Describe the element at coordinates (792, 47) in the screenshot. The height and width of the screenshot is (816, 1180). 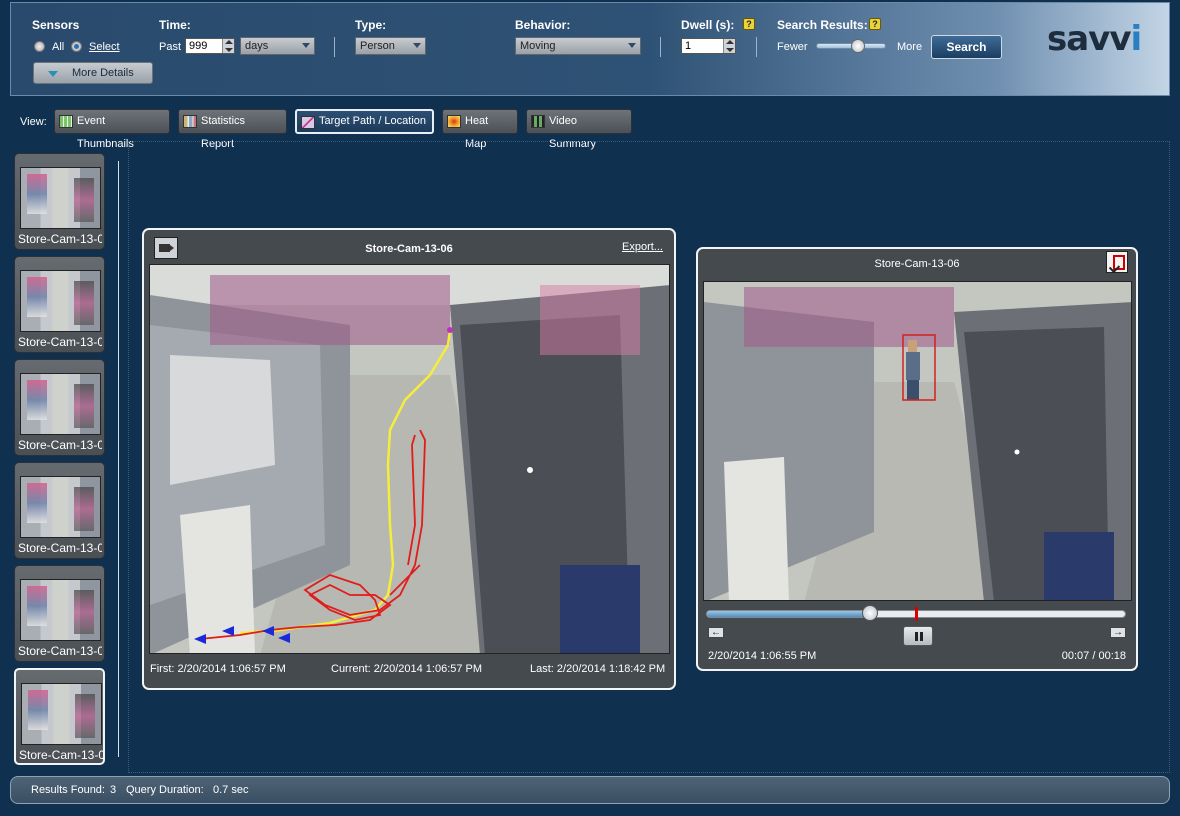
I see `fewer-label: Fewer` at that location.